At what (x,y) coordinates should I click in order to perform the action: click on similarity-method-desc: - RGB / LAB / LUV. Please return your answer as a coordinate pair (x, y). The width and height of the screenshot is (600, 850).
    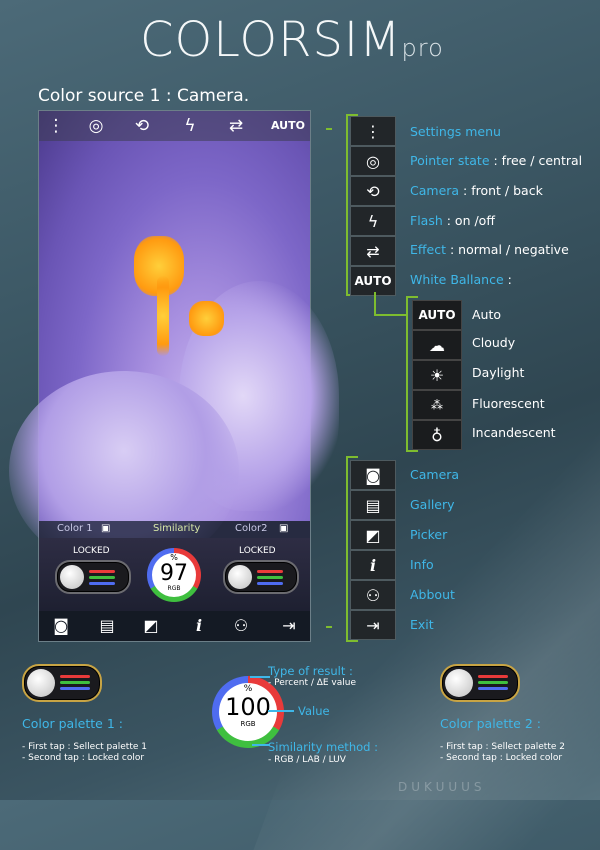
    Looking at the image, I should click on (307, 760).